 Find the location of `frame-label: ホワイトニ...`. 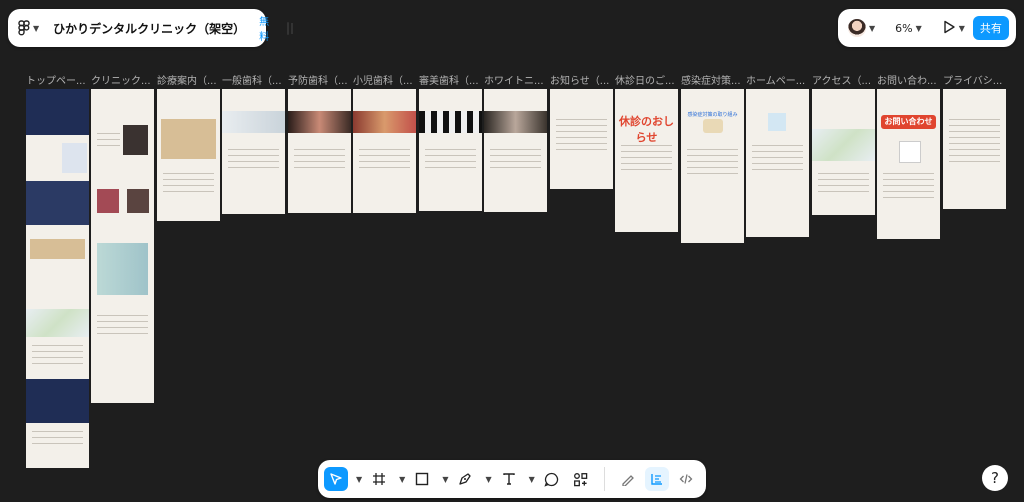

frame-label: ホワイトニ... is located at coordinates (516, 79).